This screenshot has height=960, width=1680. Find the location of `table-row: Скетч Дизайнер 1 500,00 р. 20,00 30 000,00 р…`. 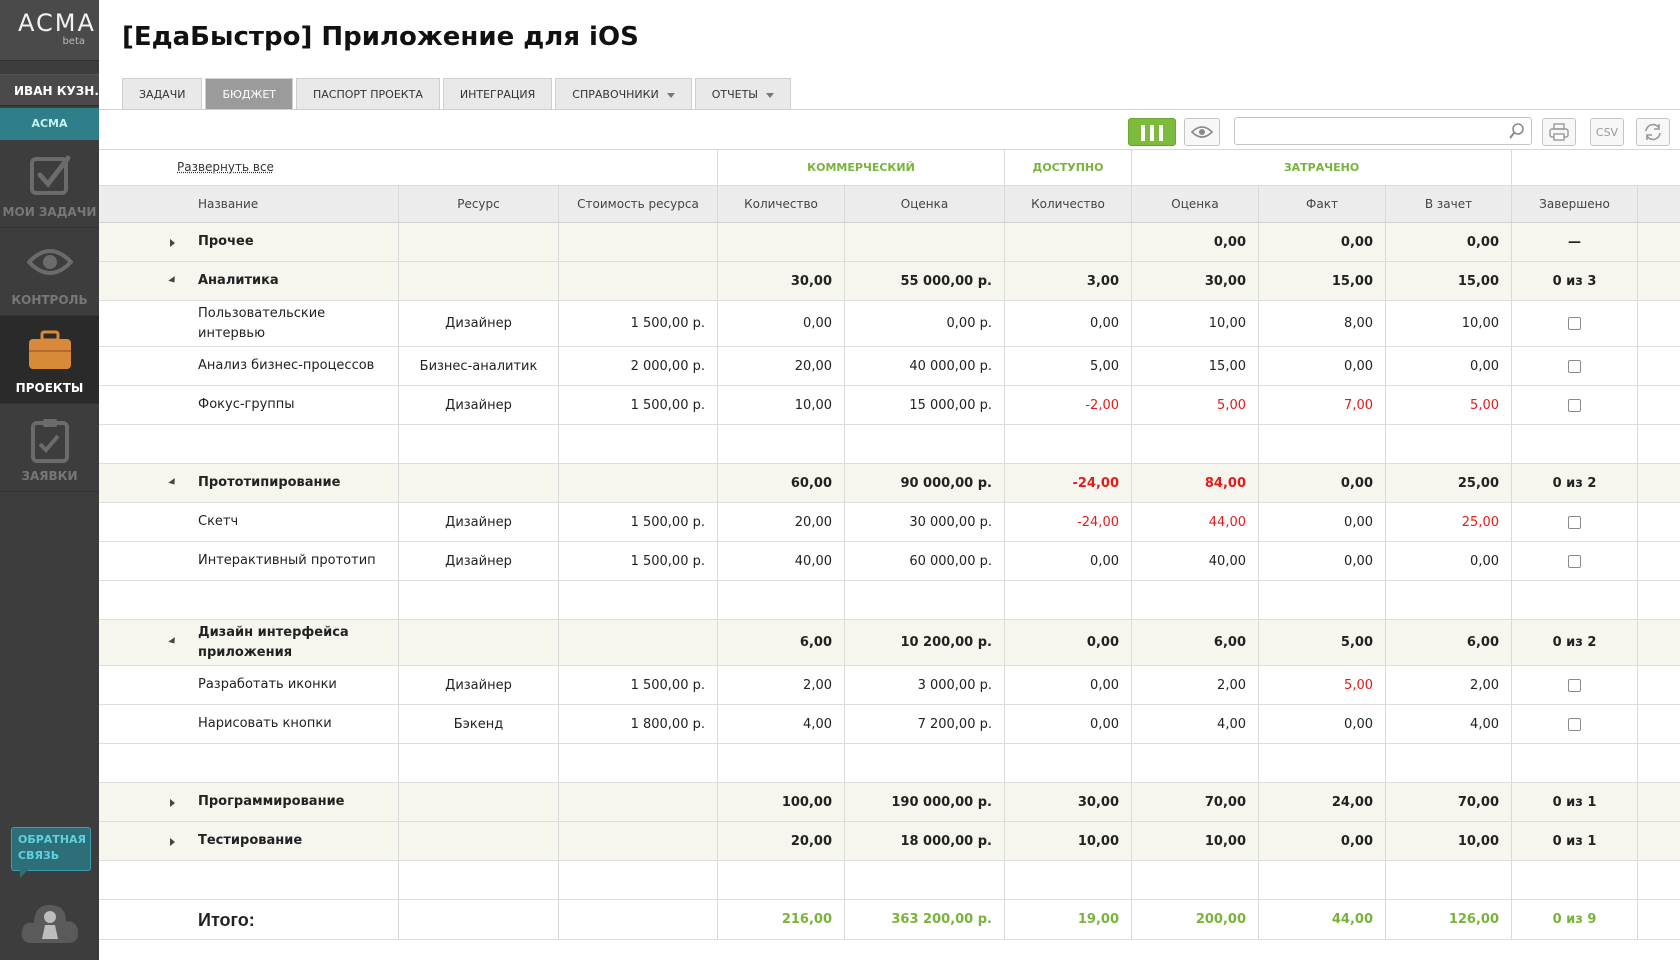

table-row: Скетч Дизайнер 1 500,00 р. 20,00 30 000,00 р… is located at coordinates (889, 522).